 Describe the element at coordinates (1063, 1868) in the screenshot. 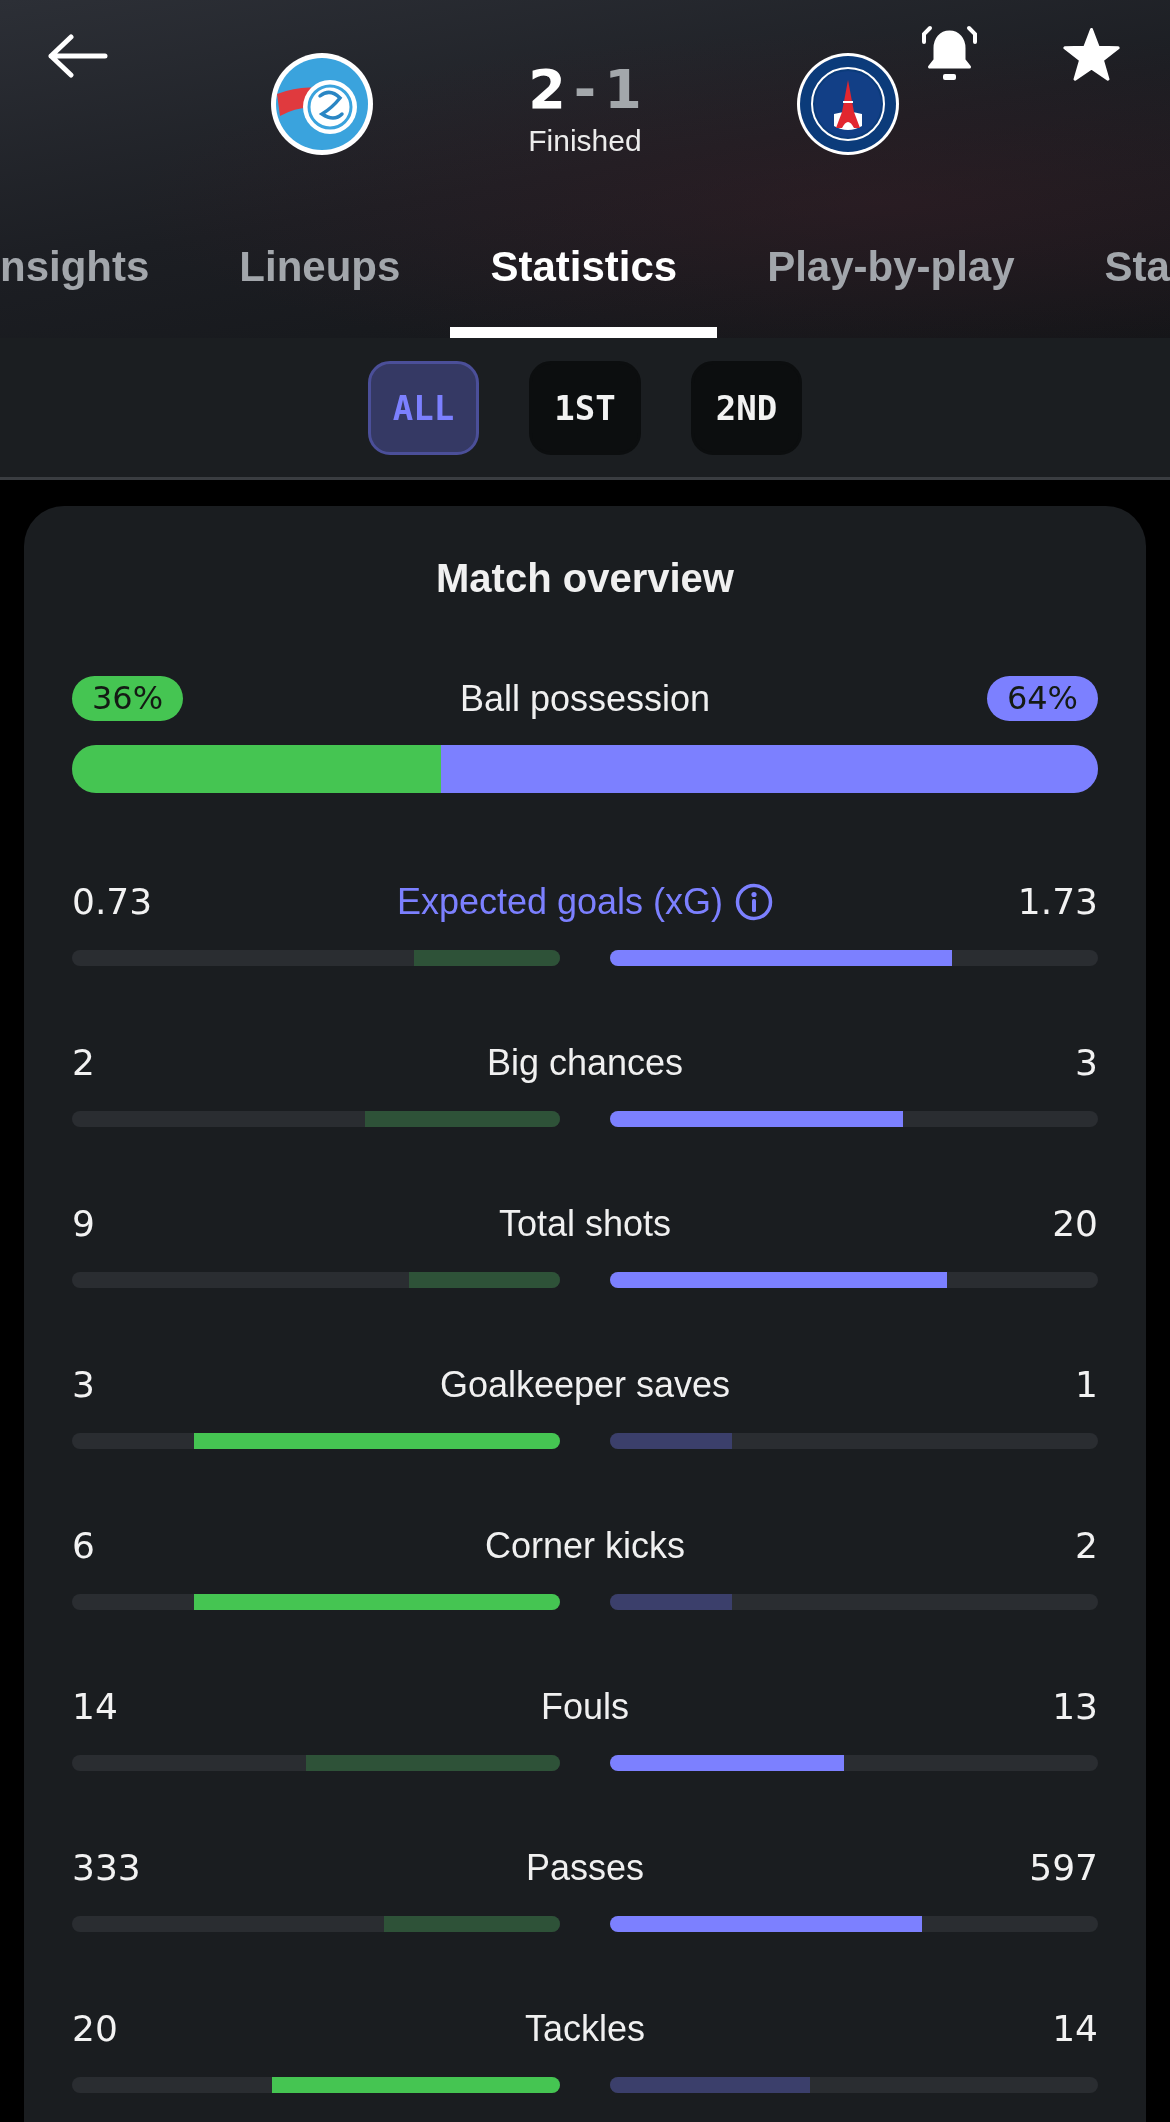

I see `stat-value: 597` at that location.